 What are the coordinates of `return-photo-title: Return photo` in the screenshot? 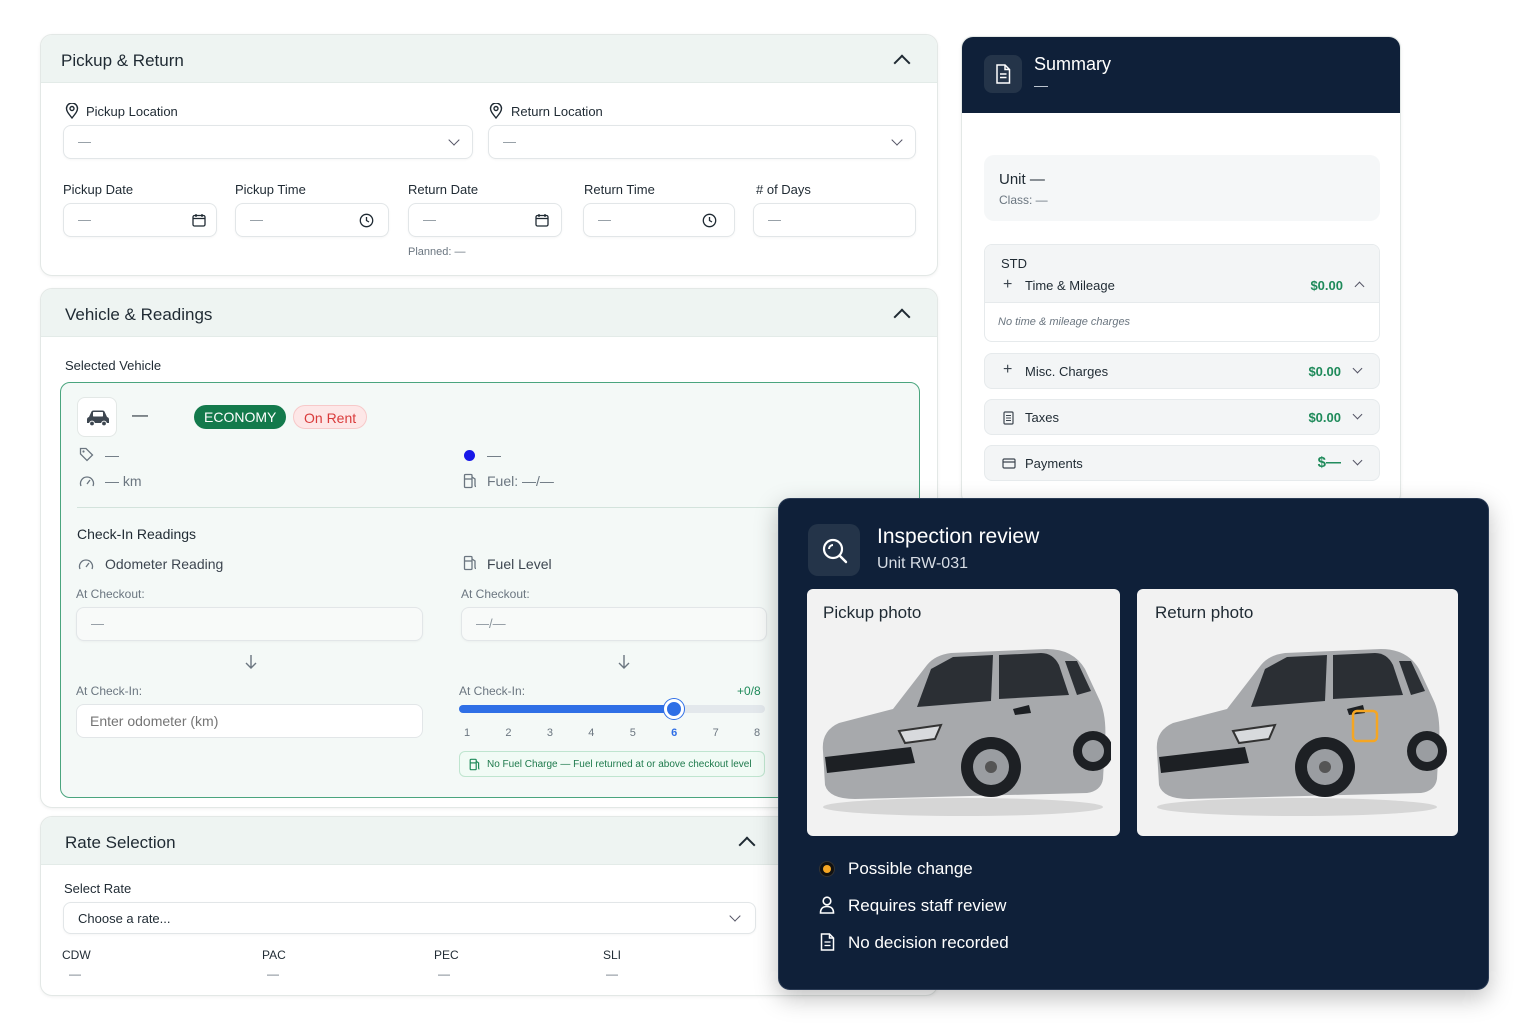 It's located at (1204, 612).